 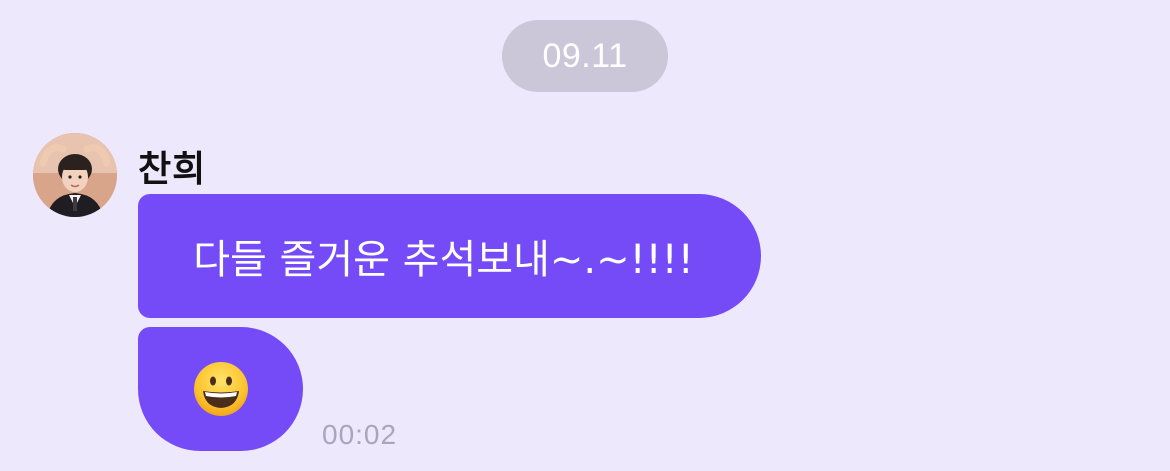 I want to click on profile-photo, so click(x=75, y=175).